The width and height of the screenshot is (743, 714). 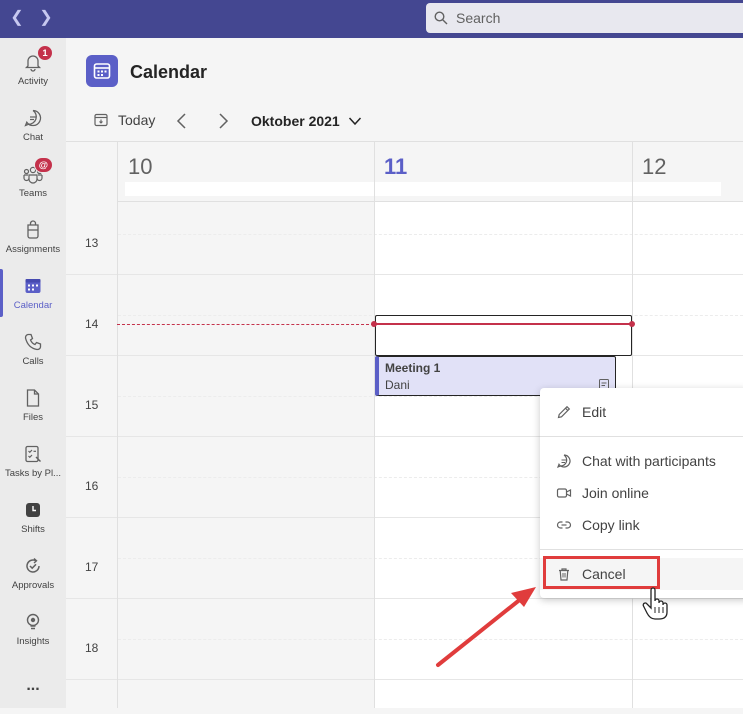 I want to click on forward-icon: ❯, so click(x=46, y=18).